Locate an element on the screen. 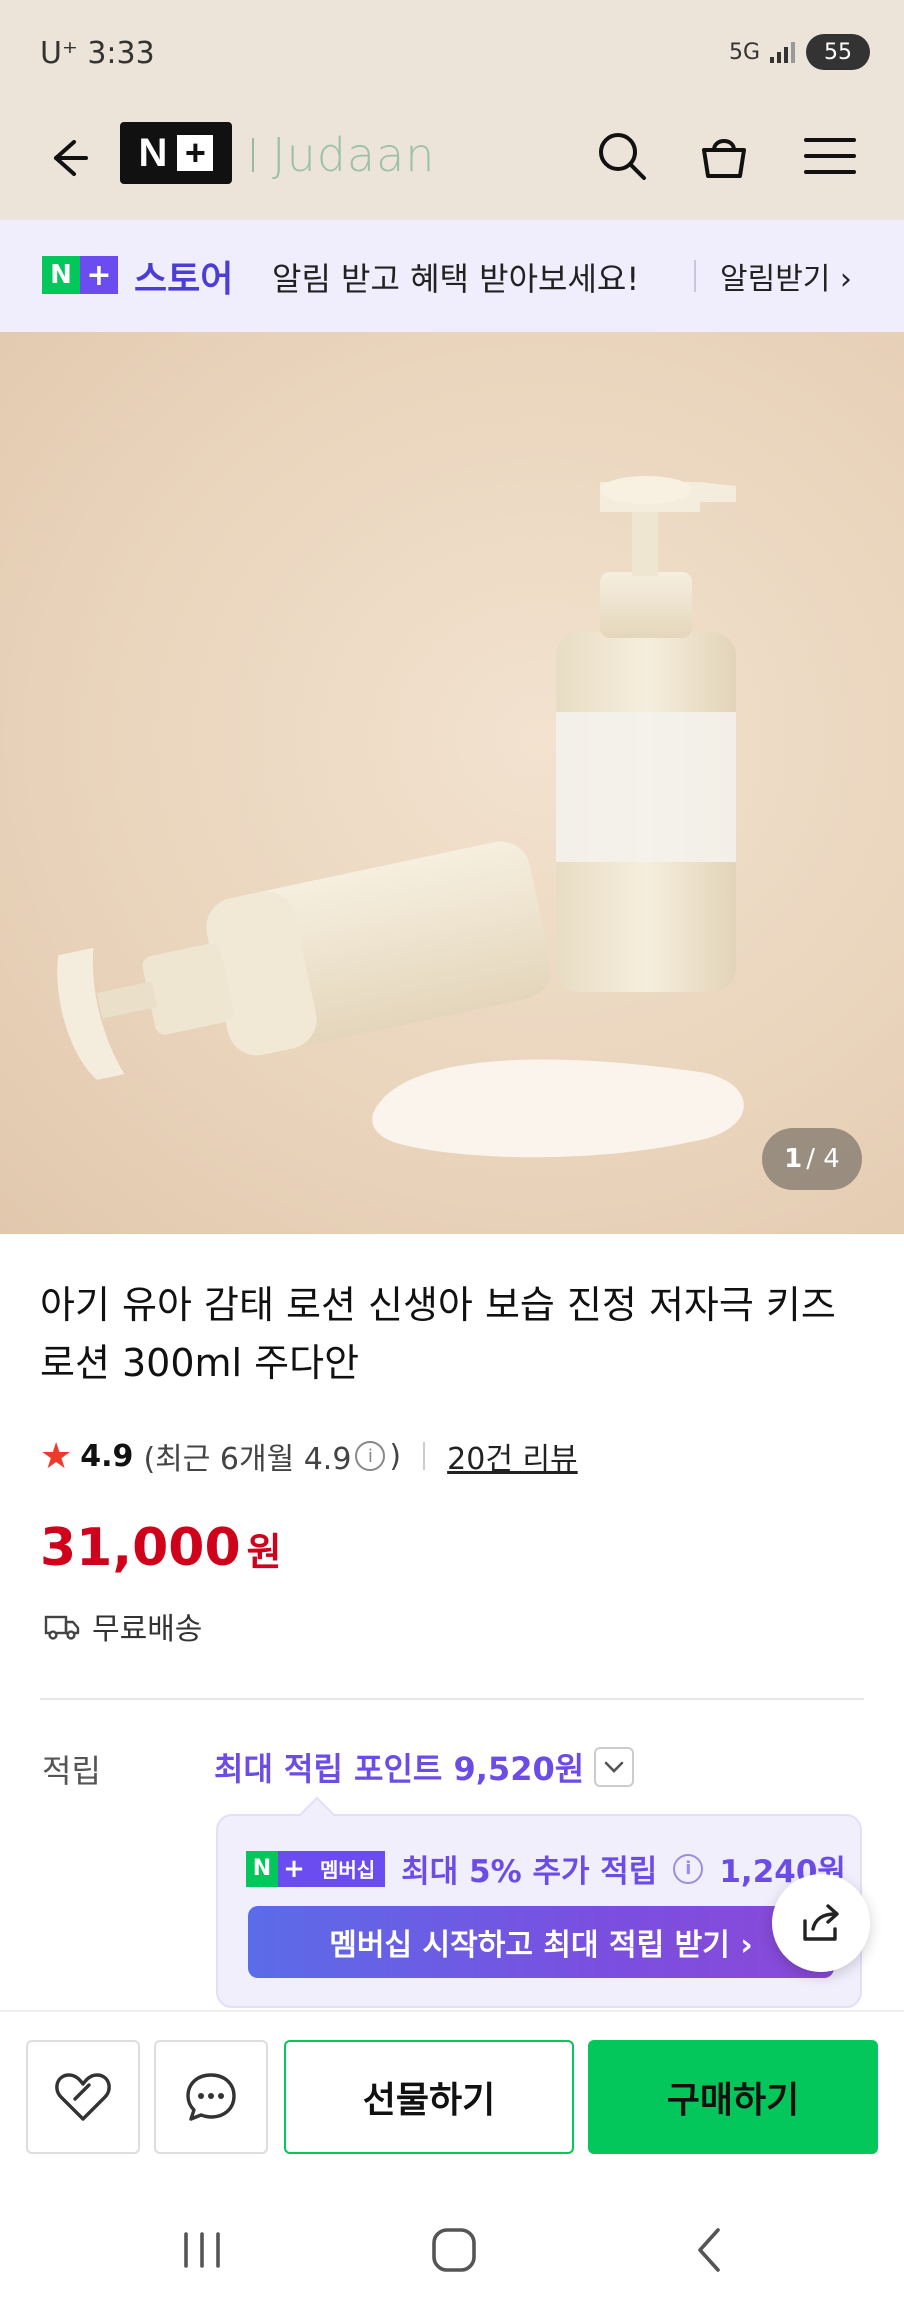 The image size is (904, 2316). price: 31,000 원 is located at coordinates (161, 1548).